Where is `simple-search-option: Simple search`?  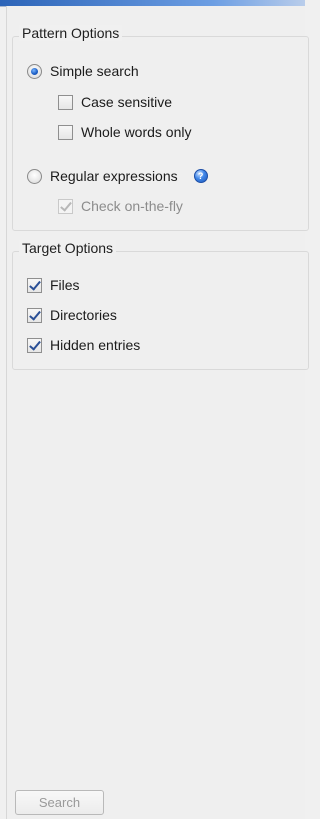 simple-search-option: Simple search is located at coordinates (83, 71).